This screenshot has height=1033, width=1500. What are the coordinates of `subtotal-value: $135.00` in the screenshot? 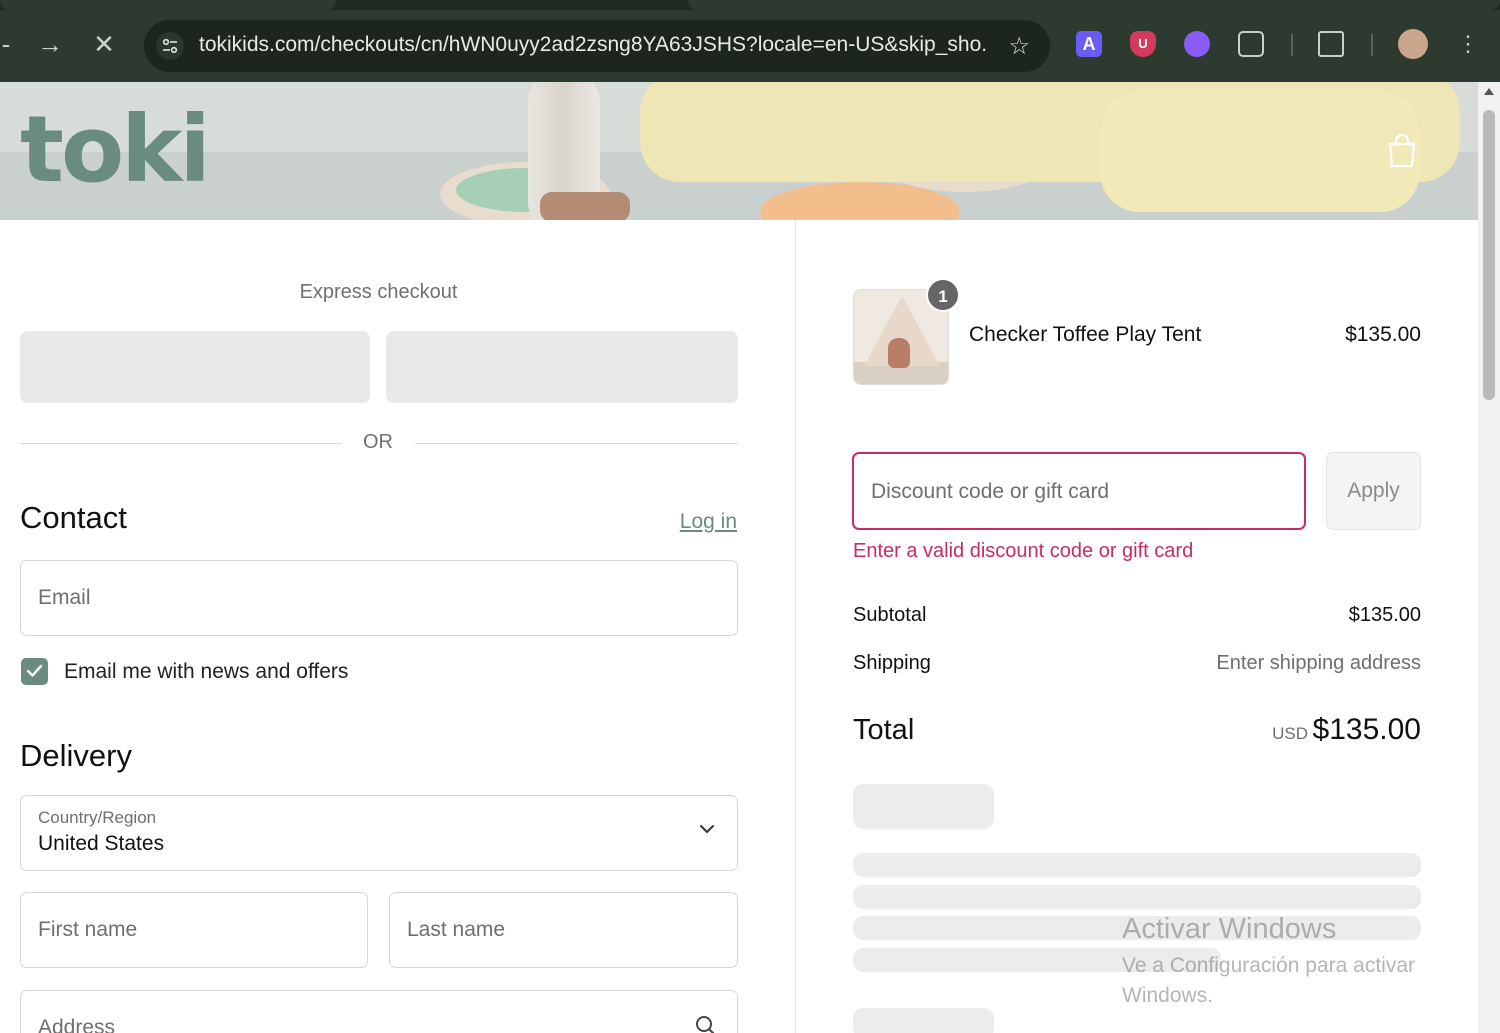 It's located at (1384, 615).